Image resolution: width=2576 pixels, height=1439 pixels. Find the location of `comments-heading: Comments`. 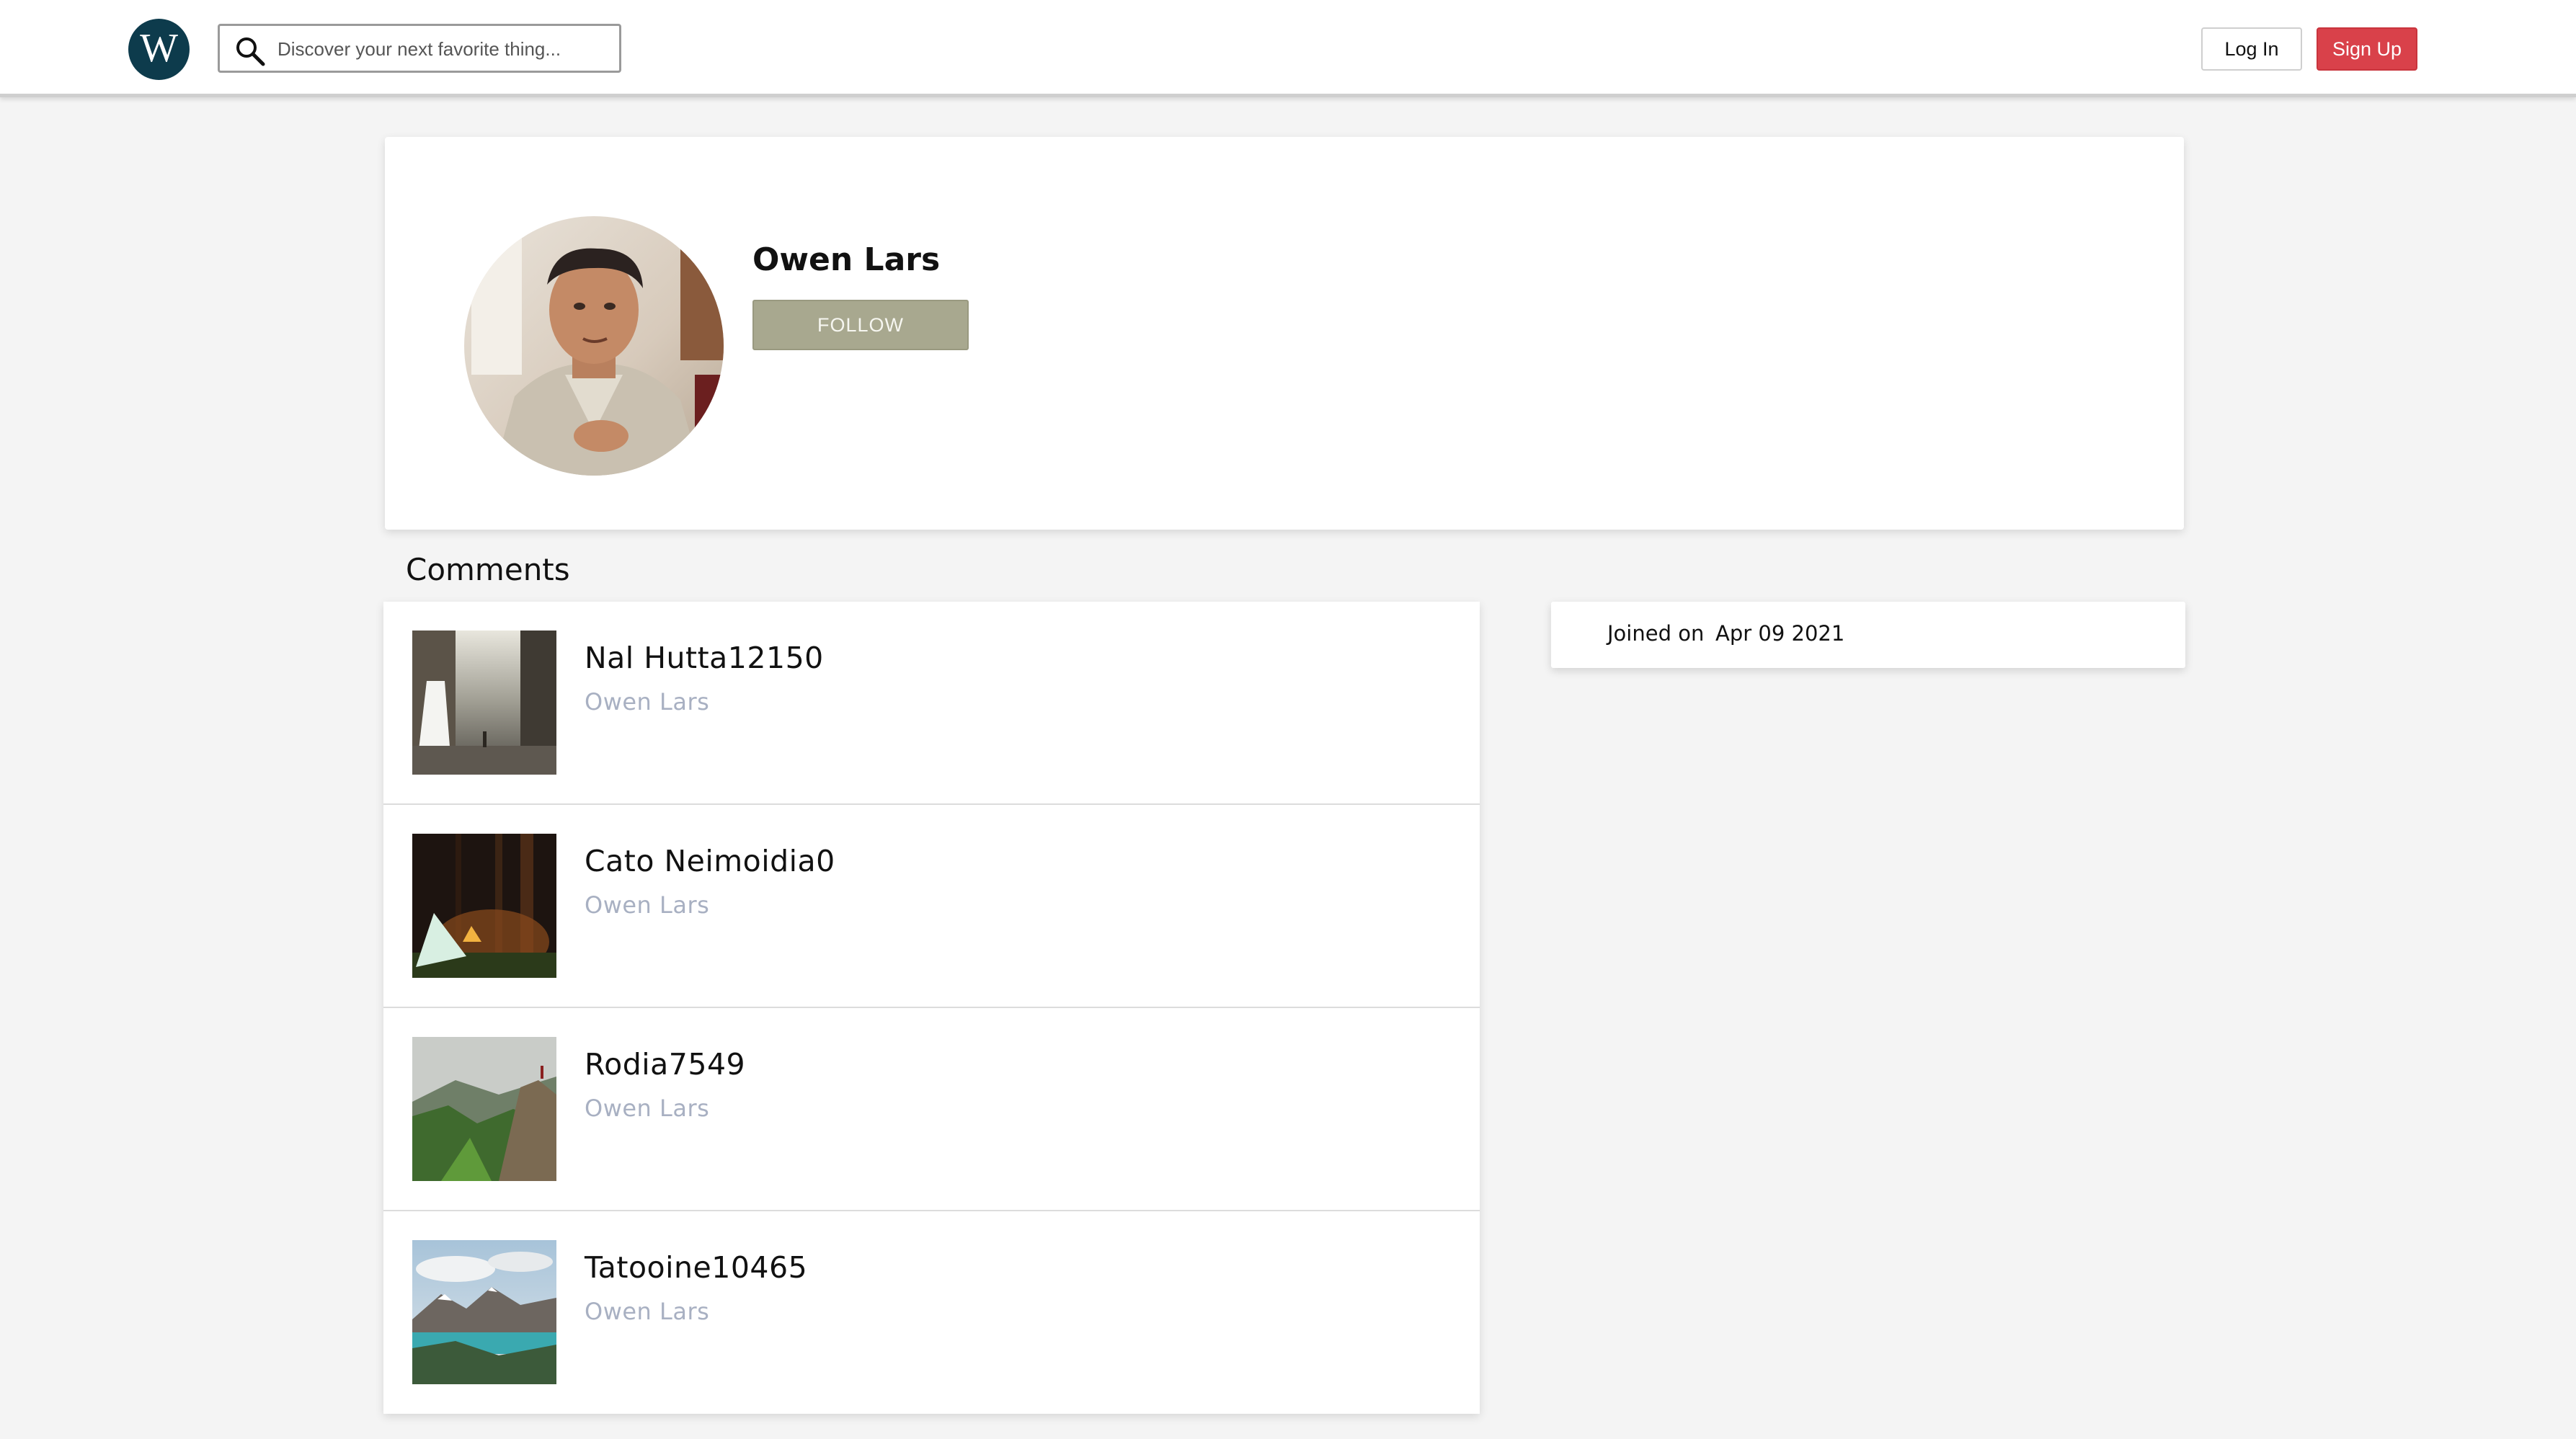

comments-heading: Comments is located at coordinates (488, 569).